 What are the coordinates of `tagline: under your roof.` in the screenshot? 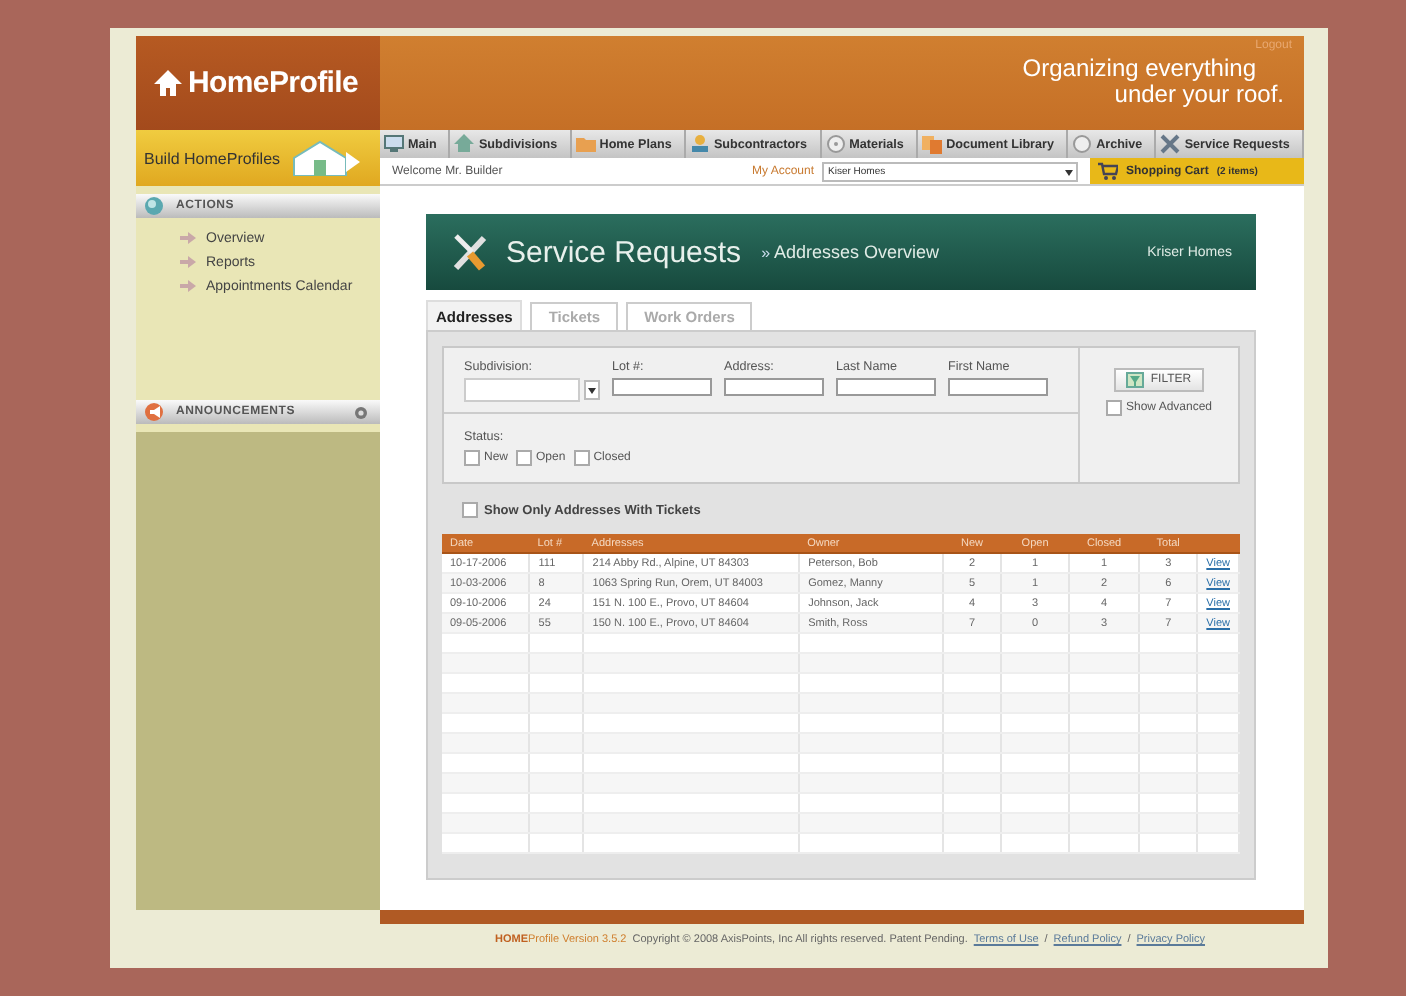 It's located at (1199, 95).